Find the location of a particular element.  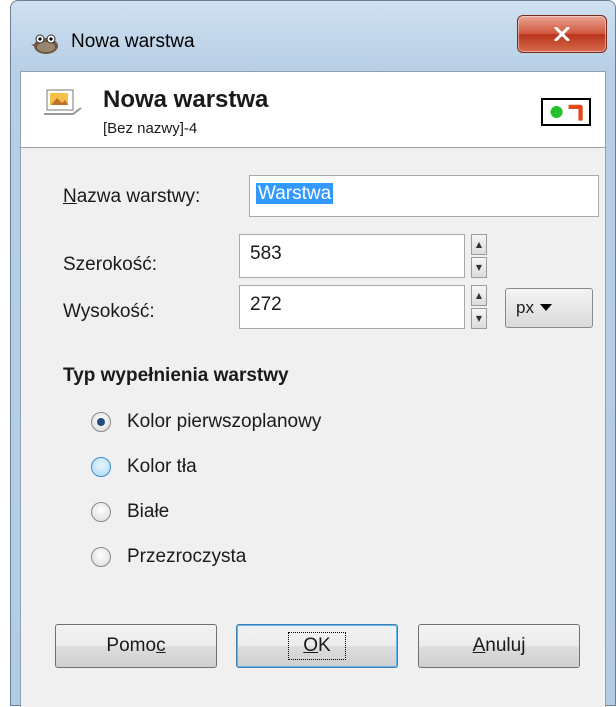

dialog-header: Nowa warstwa [Bez nazwy]-4 is located at coordinates (313, 110).